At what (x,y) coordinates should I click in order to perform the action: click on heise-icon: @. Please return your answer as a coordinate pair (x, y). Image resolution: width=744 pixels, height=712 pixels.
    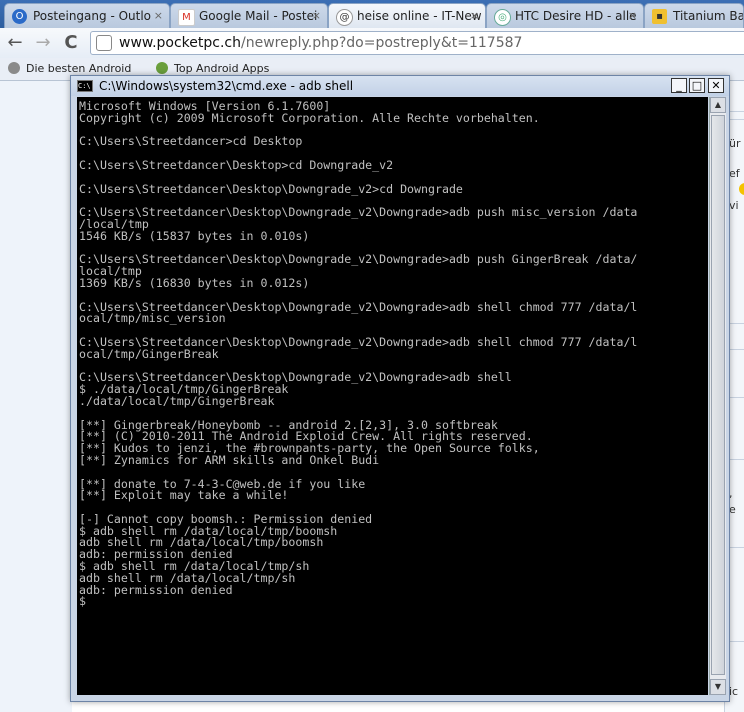
    Looking at the image, I should click on (344, 17).